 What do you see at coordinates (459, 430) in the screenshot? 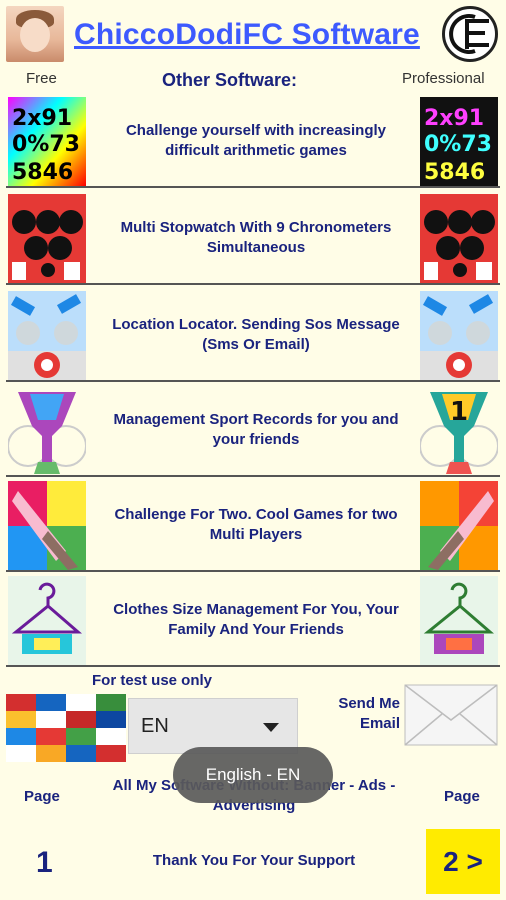
I see `trophy-icon: 1` at bounding box center [459, 430].